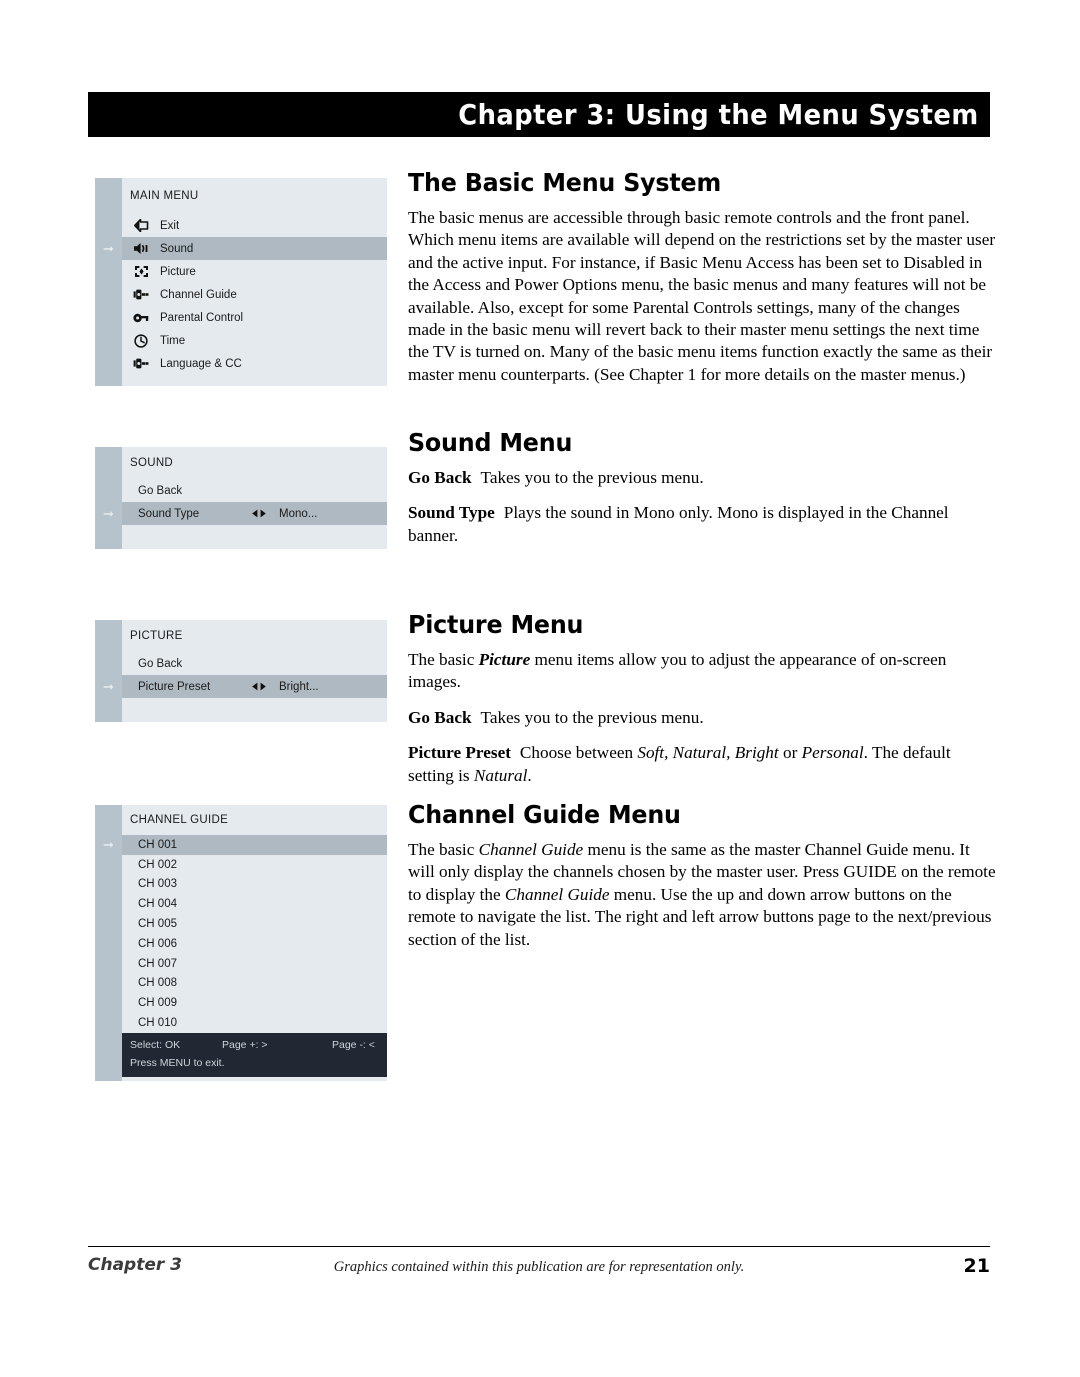 Image resolution: width=1080 pixels, height=1377 pixels. What do you see at coordinates (500, 775) in the screenshot?
I see `picture-preset-default: Natural` at bounding box center [500, 775].